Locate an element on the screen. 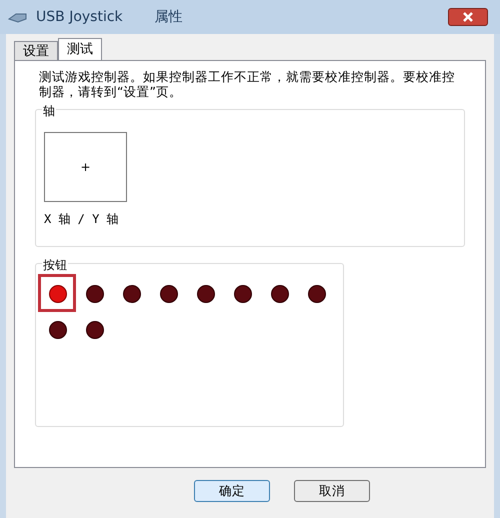 The height and width of the screenshot is (518, 500). crosshair: + is located at coordinates (85, 167).